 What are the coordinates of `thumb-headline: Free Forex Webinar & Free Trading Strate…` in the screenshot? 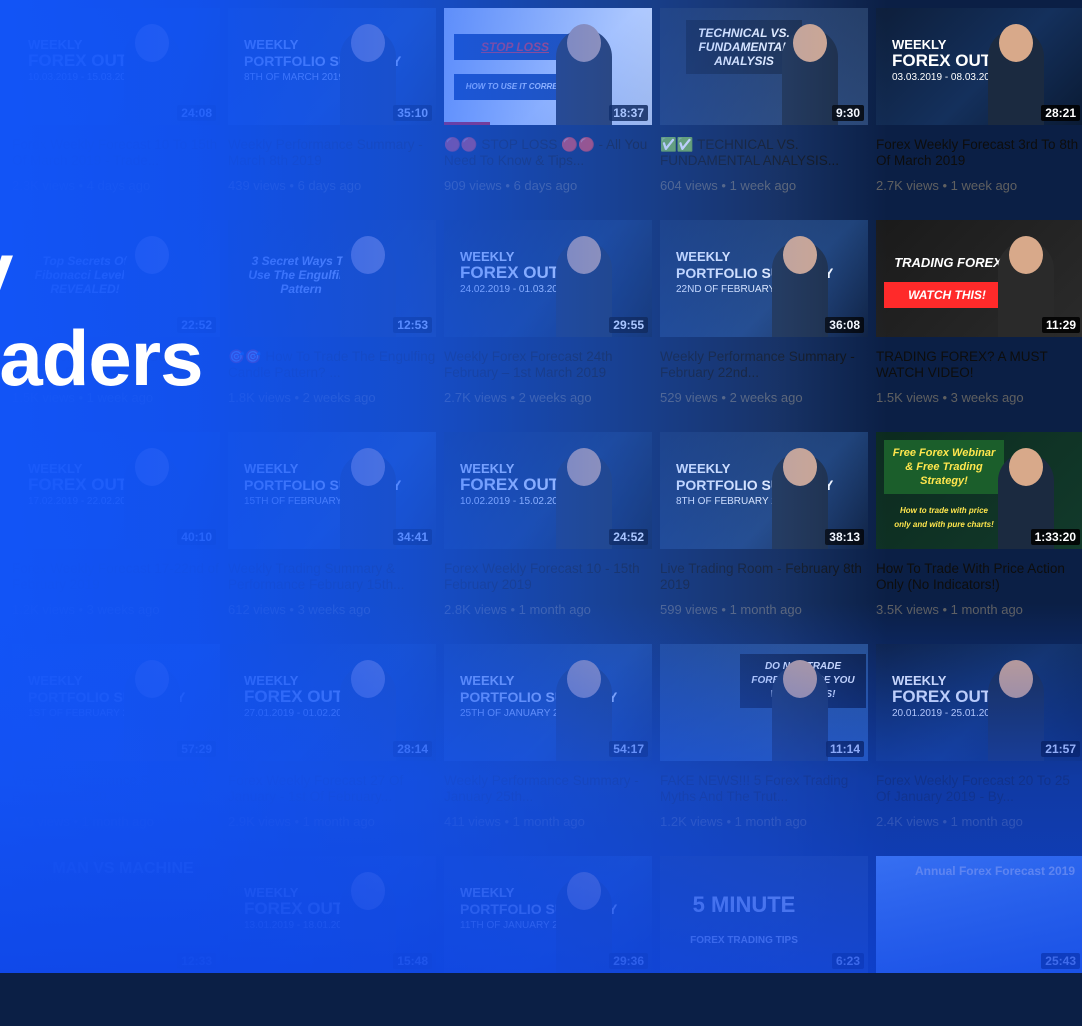 It's located at (944, 467).